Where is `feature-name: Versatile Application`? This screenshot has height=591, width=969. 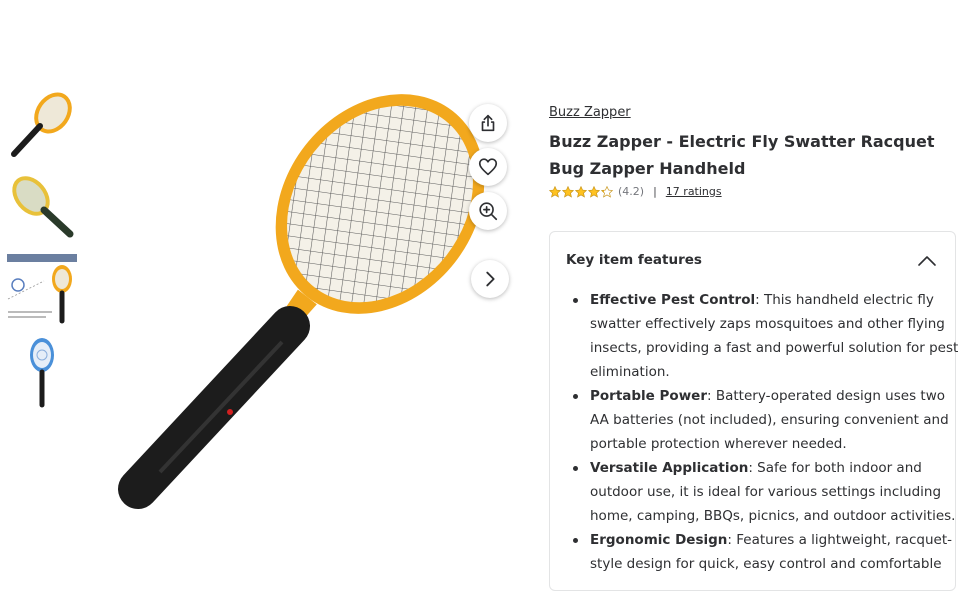 feature-name: Versatile Application is located at coordinates (669, 468).